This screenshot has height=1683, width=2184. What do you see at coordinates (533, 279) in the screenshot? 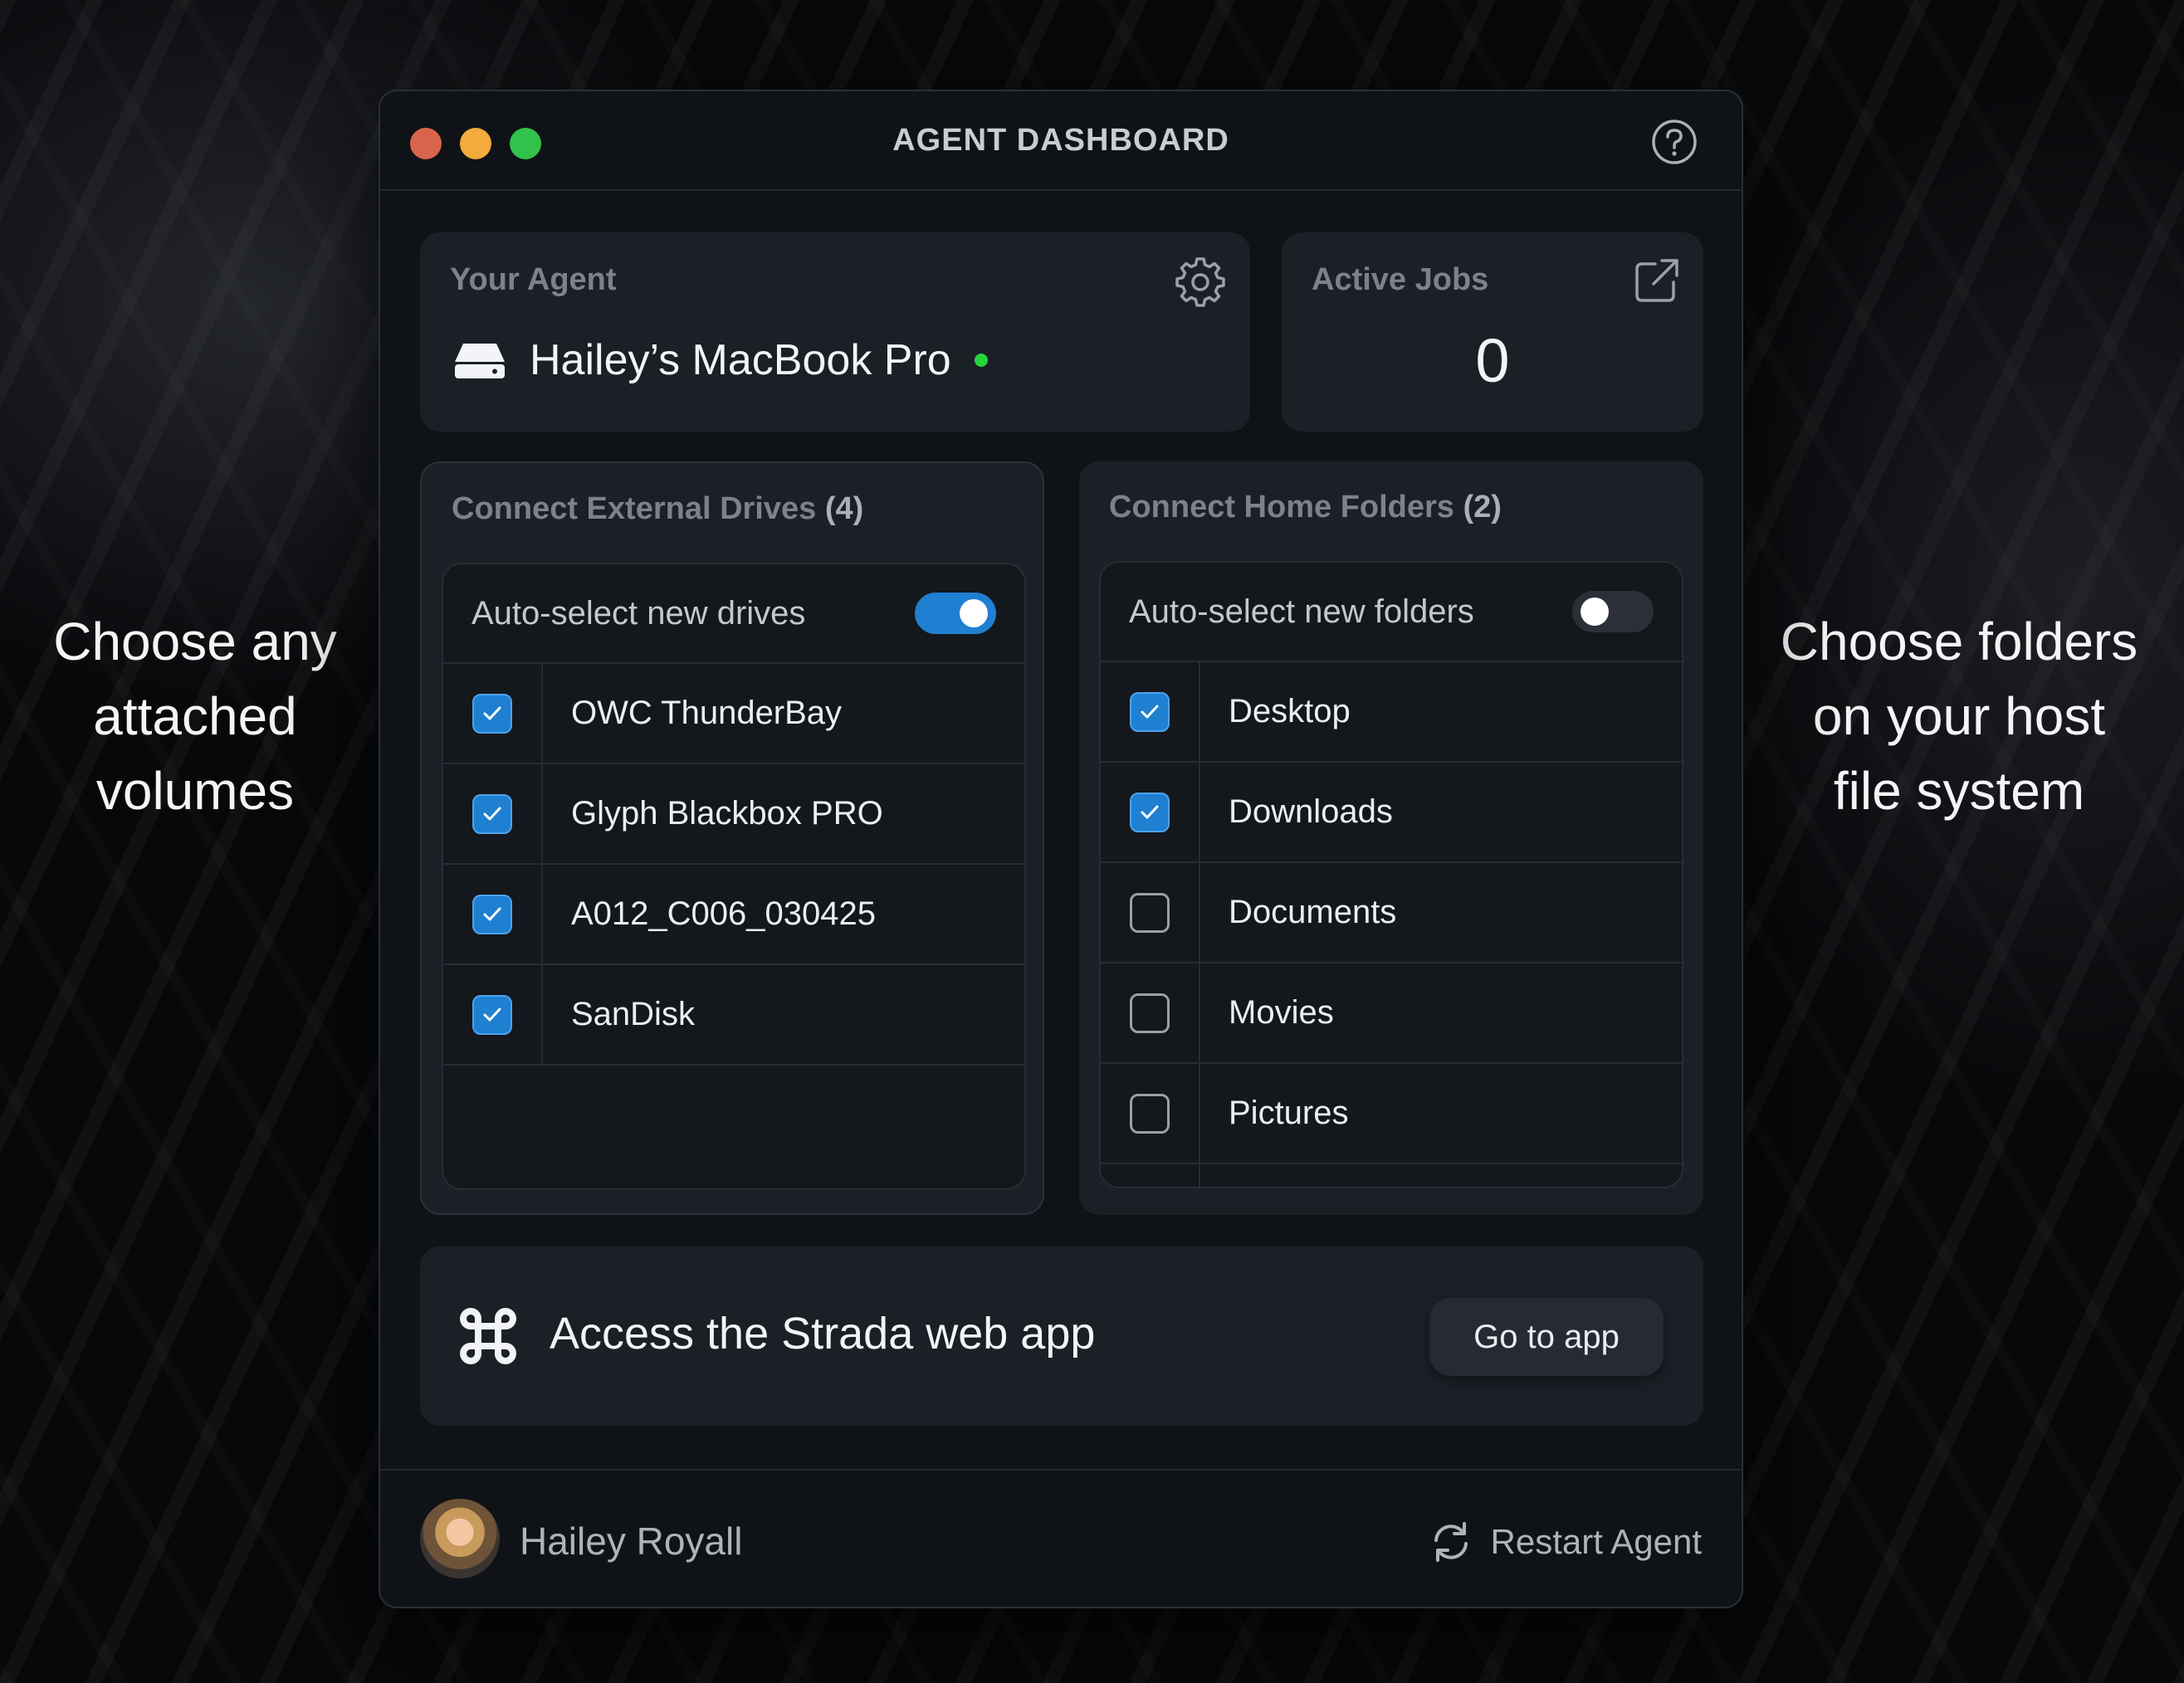
I see `agent-card-label: Your Agent` at bounding box center [533, 279].